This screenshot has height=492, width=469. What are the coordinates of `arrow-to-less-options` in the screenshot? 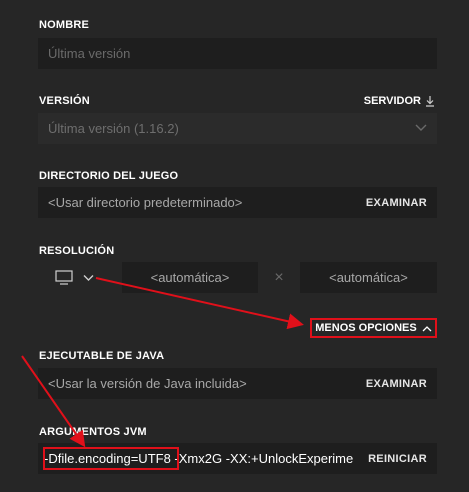 It's located at (199, 303).